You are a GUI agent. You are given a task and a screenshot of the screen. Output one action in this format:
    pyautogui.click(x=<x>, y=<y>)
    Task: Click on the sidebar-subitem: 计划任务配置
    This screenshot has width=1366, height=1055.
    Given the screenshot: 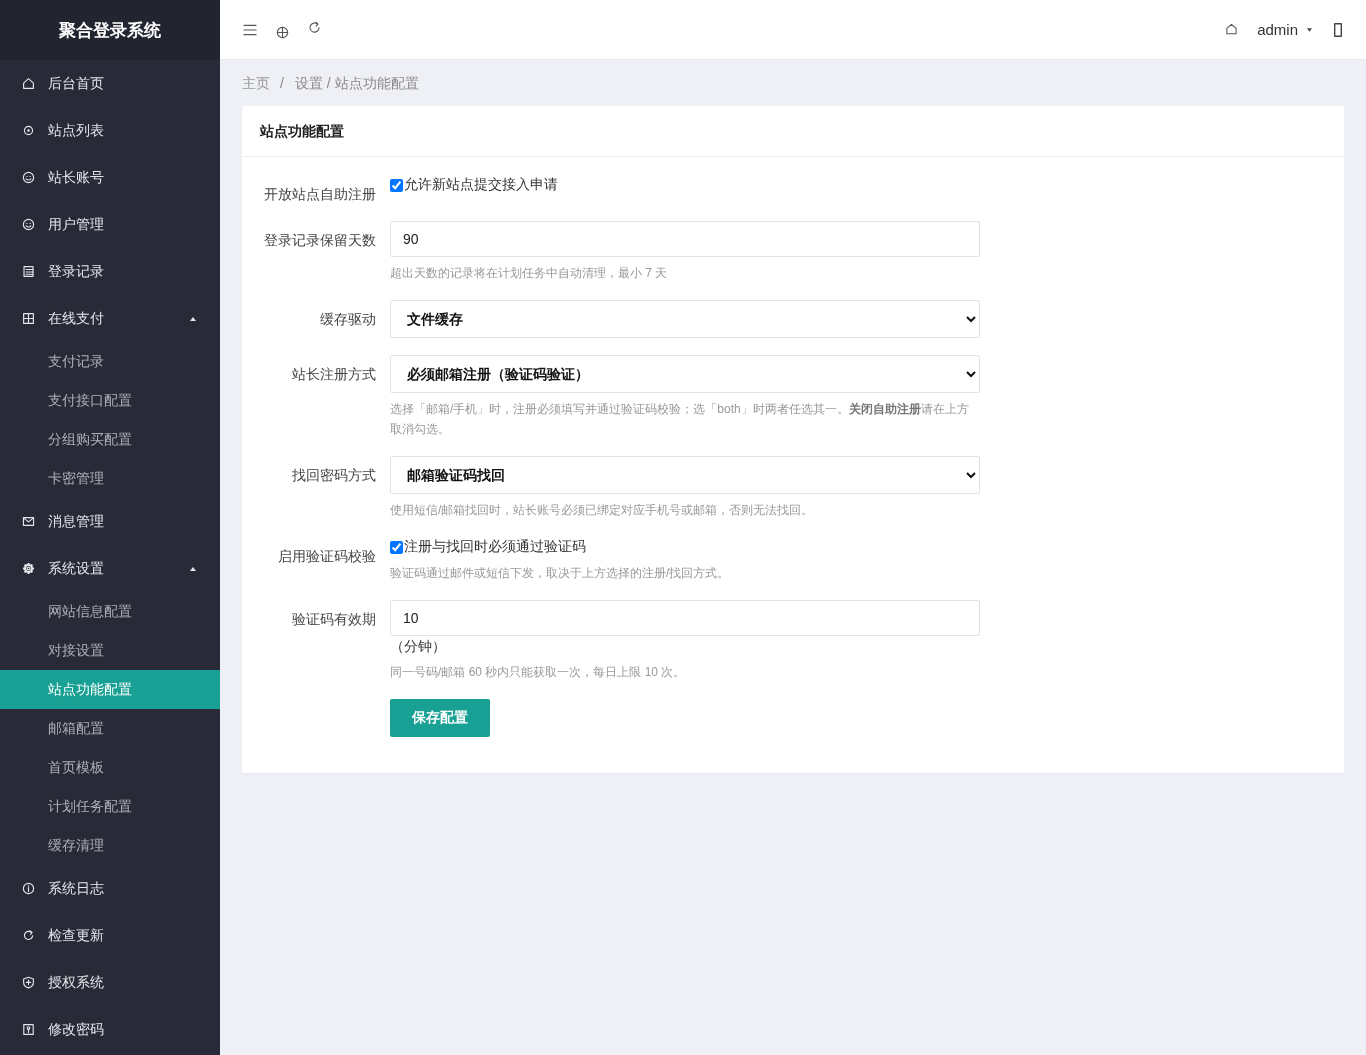 What is the action you would take?
    pyautogui.click(x=110, y=806)
    